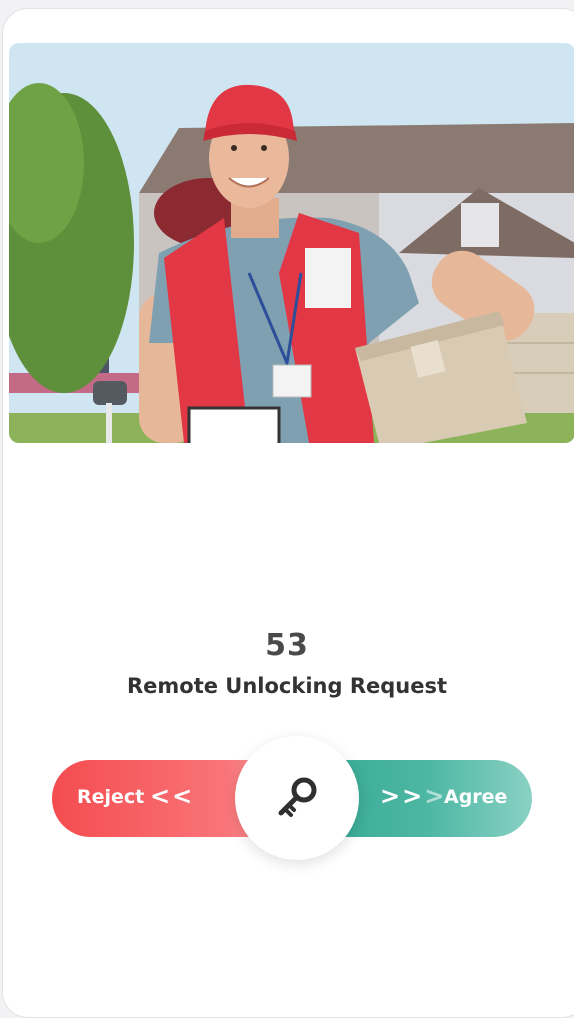 The height and width of the screenshot is (1018, 574). Describe the element at coordinates (476, 797) in the screenshot. I see `agree-label: Agree` at that location.